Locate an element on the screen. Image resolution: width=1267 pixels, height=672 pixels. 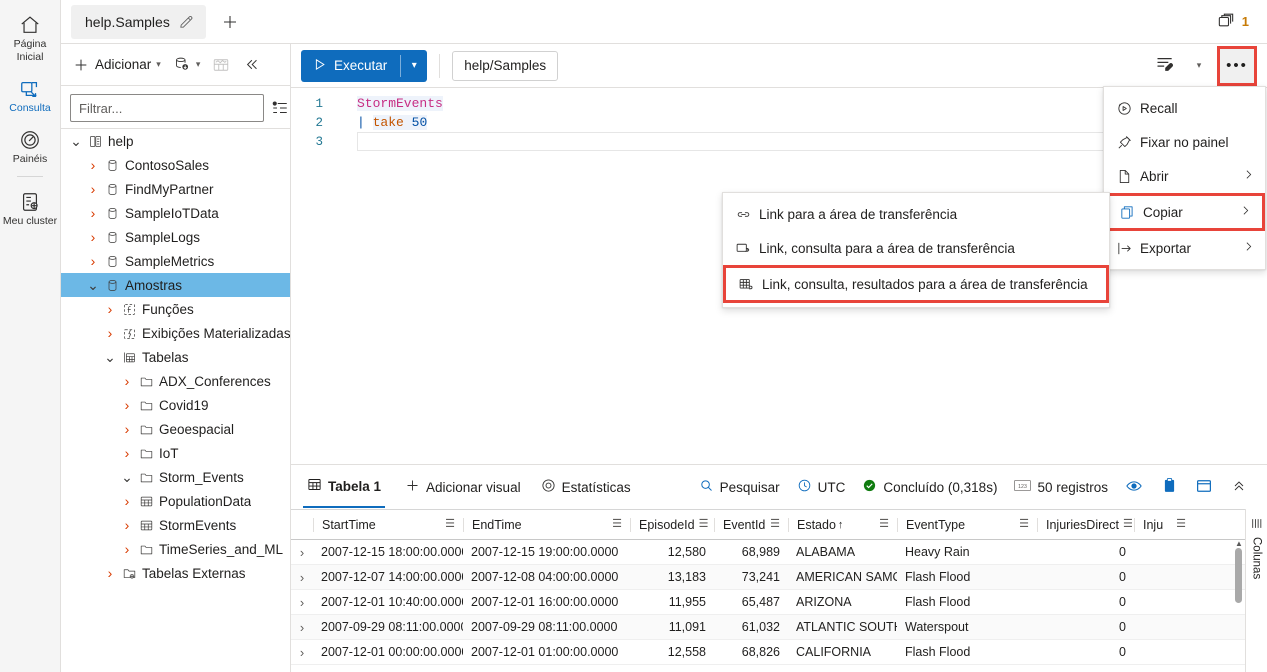
menu-item-recall: Recall is located at coordinates (1184, 108).